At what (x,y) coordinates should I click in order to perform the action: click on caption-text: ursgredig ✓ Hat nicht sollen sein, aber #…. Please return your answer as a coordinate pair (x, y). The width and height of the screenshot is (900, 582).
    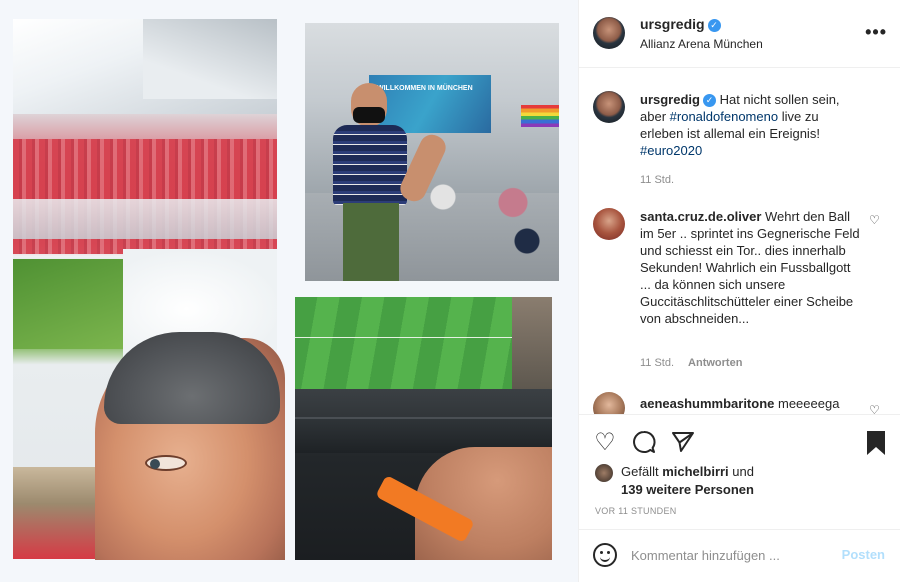
    Looking at the image, I should click on (750, 125).